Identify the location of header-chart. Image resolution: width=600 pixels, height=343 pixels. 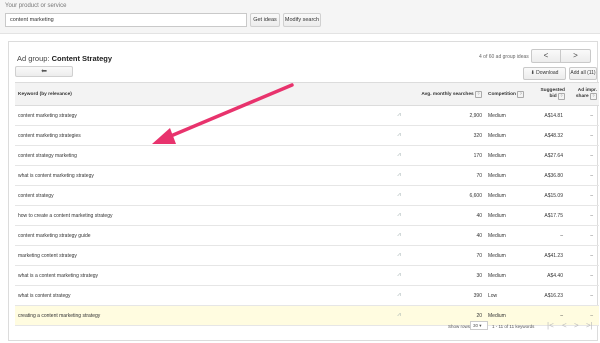
(399, 94).